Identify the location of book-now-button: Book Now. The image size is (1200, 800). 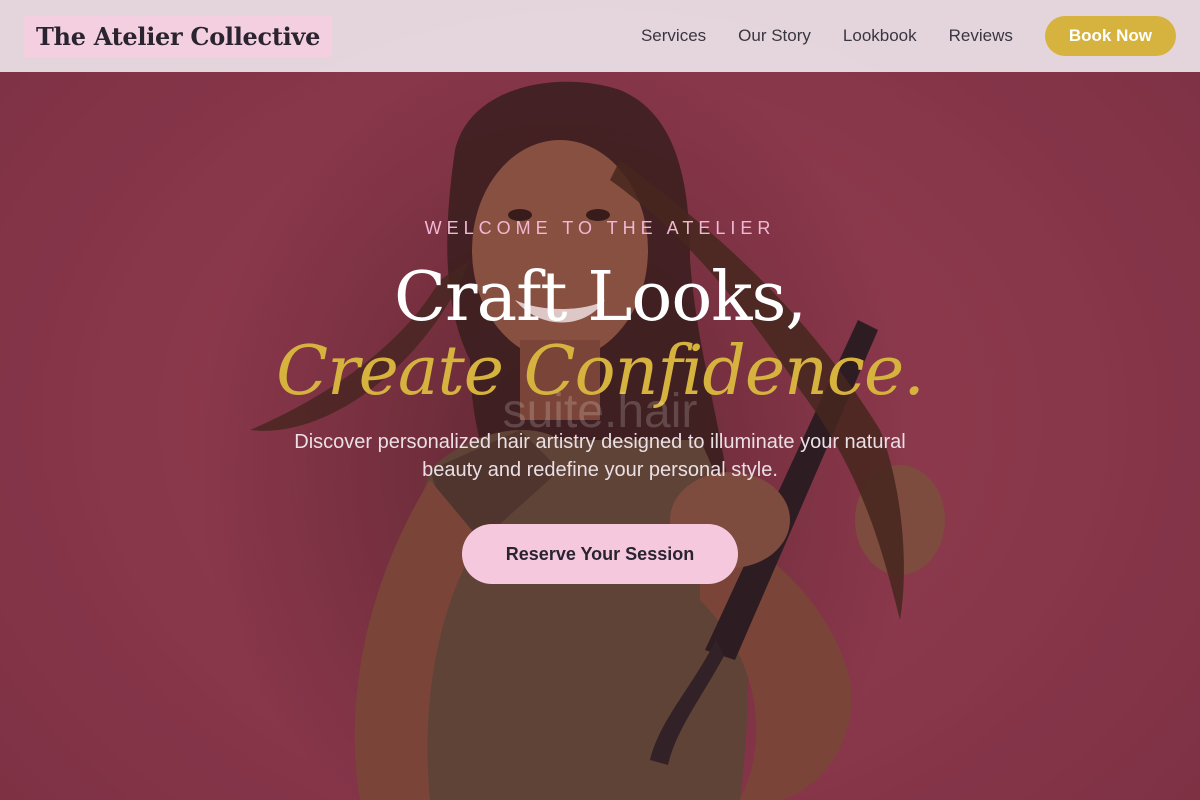
(1110, 36).